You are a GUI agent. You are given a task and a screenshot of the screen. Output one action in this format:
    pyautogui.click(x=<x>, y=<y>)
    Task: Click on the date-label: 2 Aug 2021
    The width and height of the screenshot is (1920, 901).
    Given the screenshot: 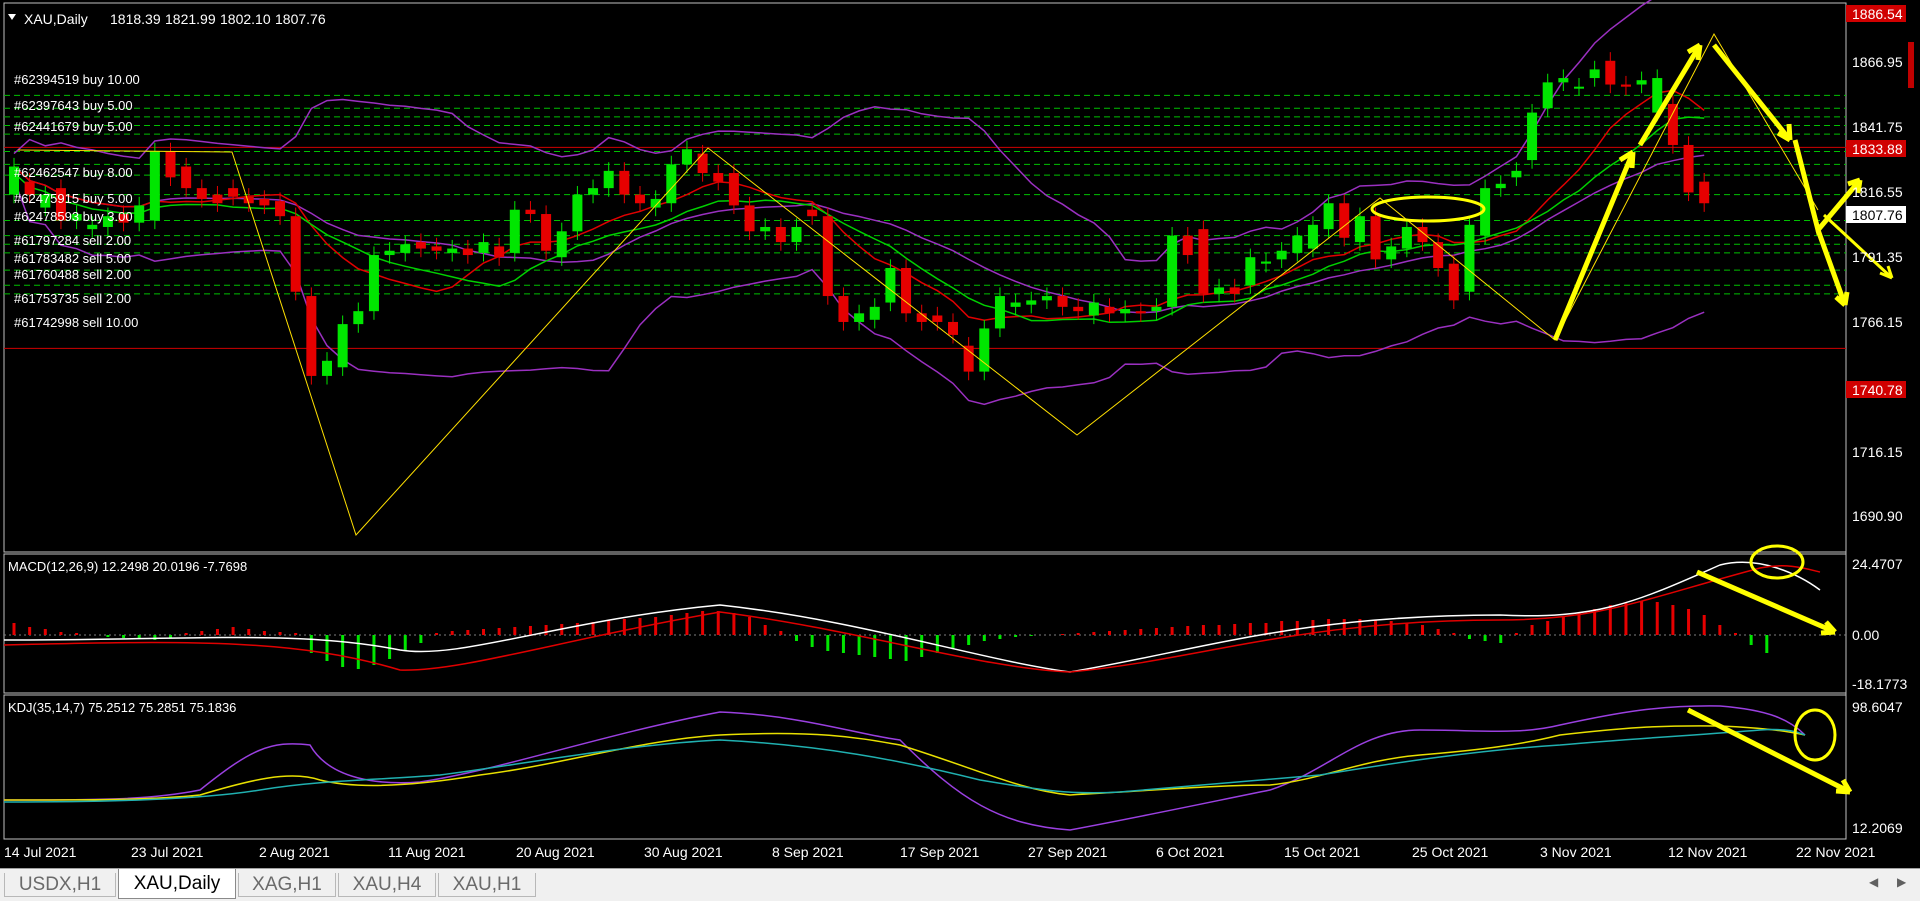 What is the action you would take?
    pyautogui.click(x=294, y=852)
    